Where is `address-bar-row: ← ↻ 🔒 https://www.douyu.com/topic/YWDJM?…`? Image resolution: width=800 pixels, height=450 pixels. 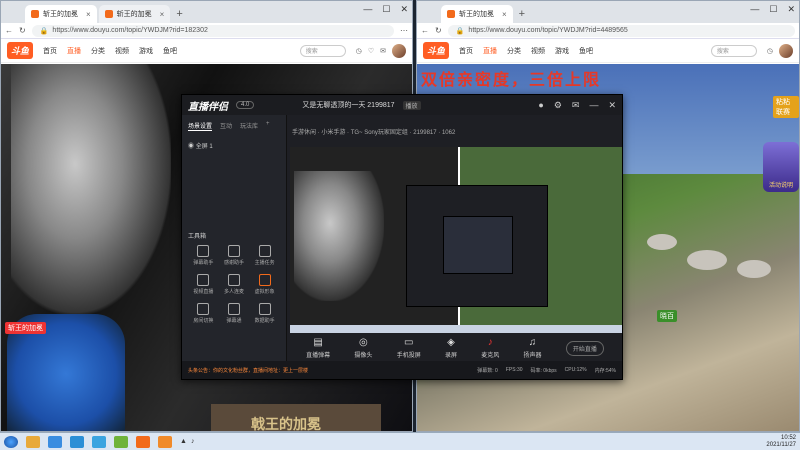
address-bar-row: ← ↻ 🔒 https://www.douyu.com/topic/YWDJM?… is located at coordinates (608, 31).